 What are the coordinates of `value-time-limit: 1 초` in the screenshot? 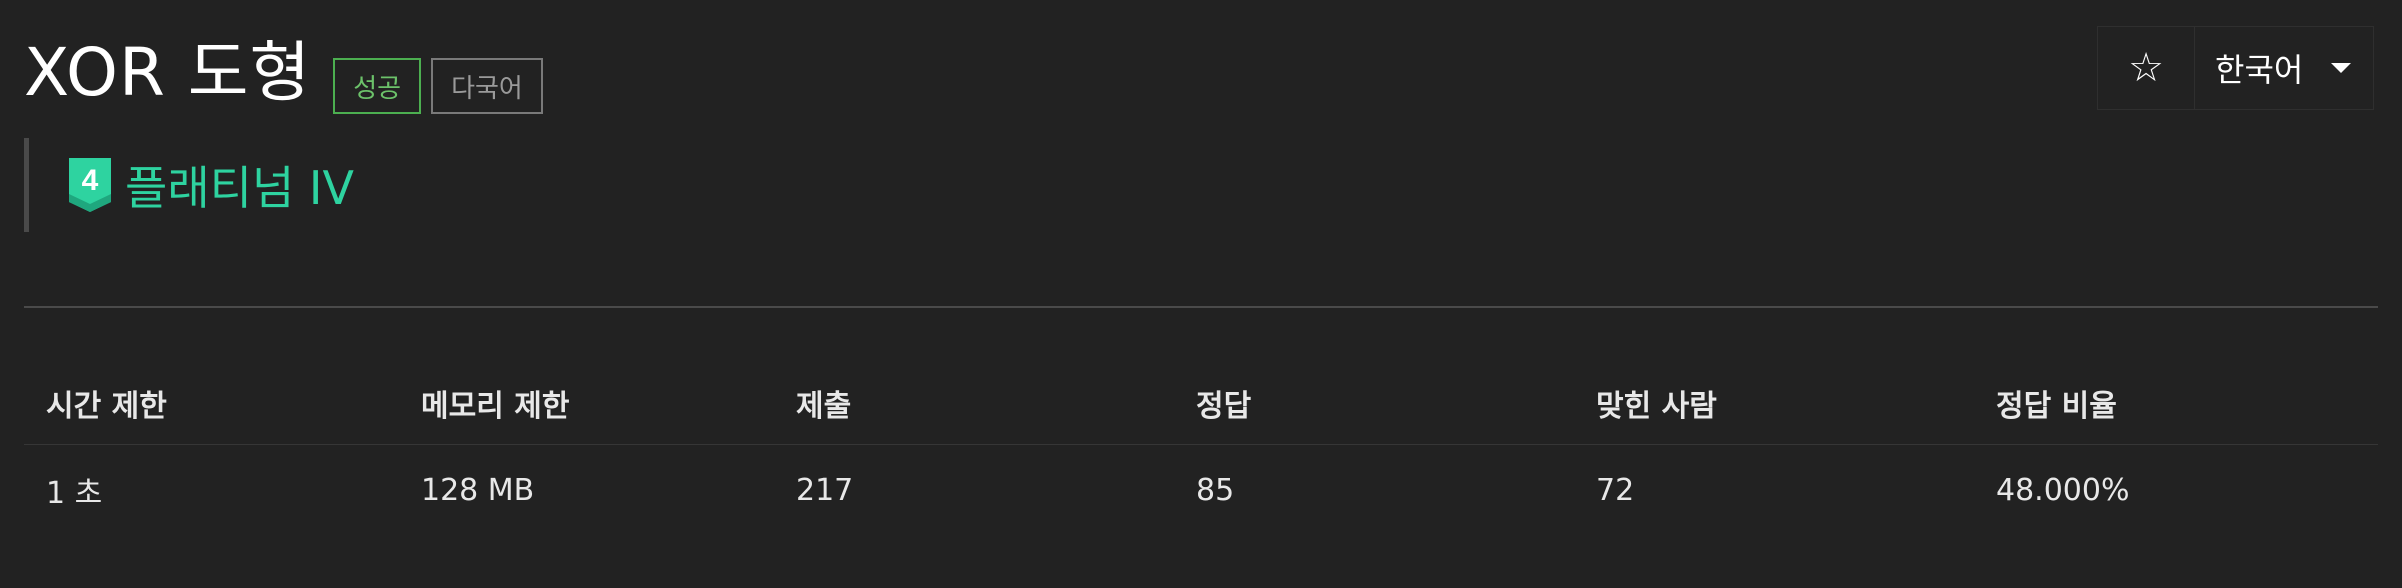 It's located at (74, 493).